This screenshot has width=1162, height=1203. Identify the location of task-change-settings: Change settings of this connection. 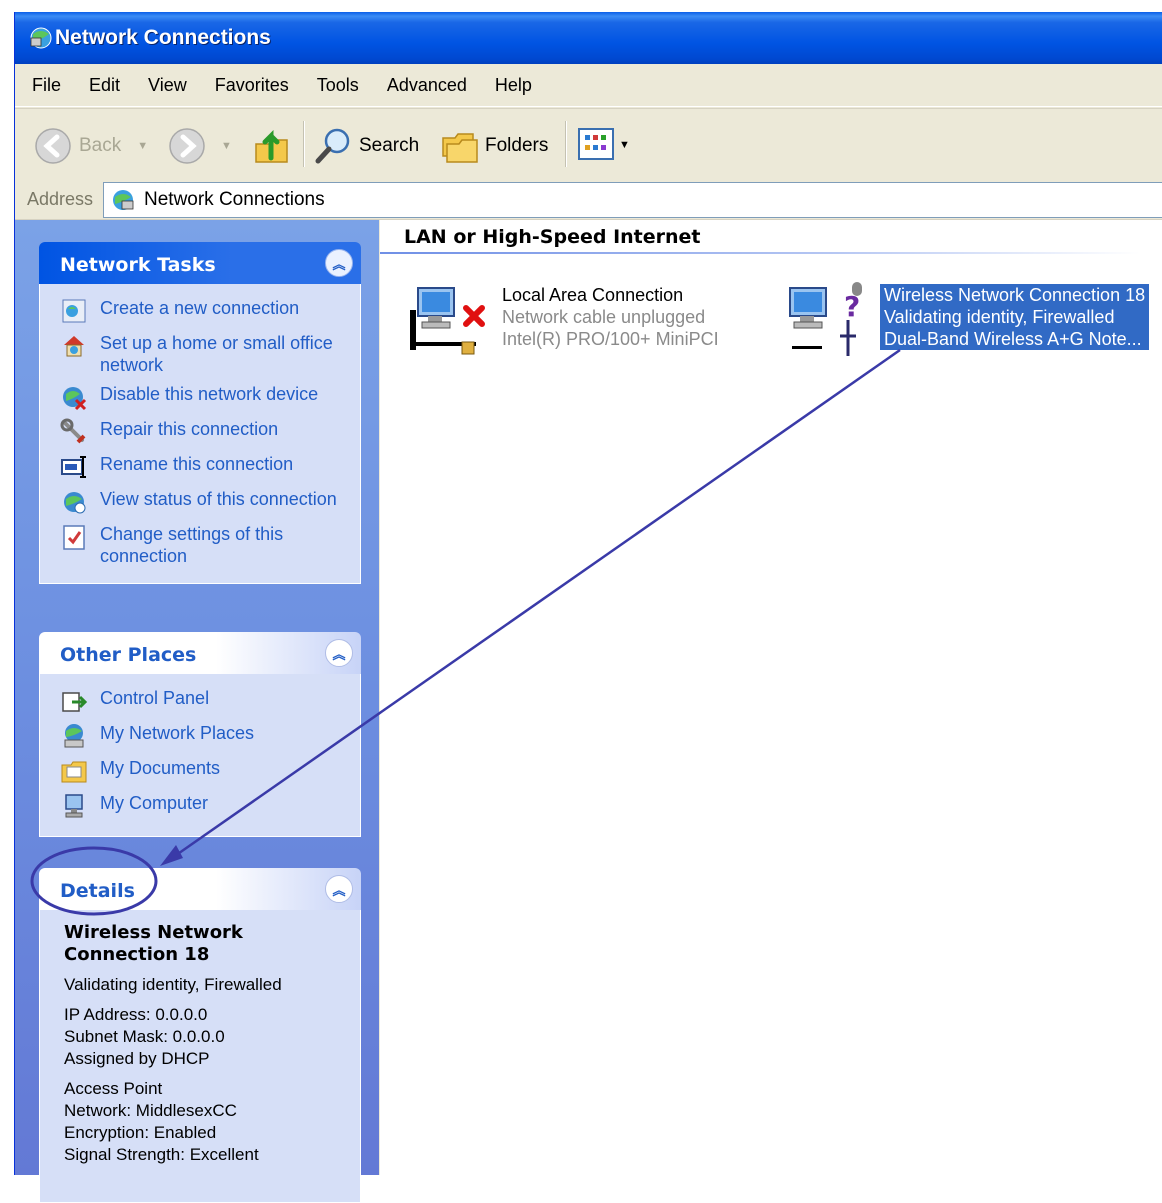
(200, 545).